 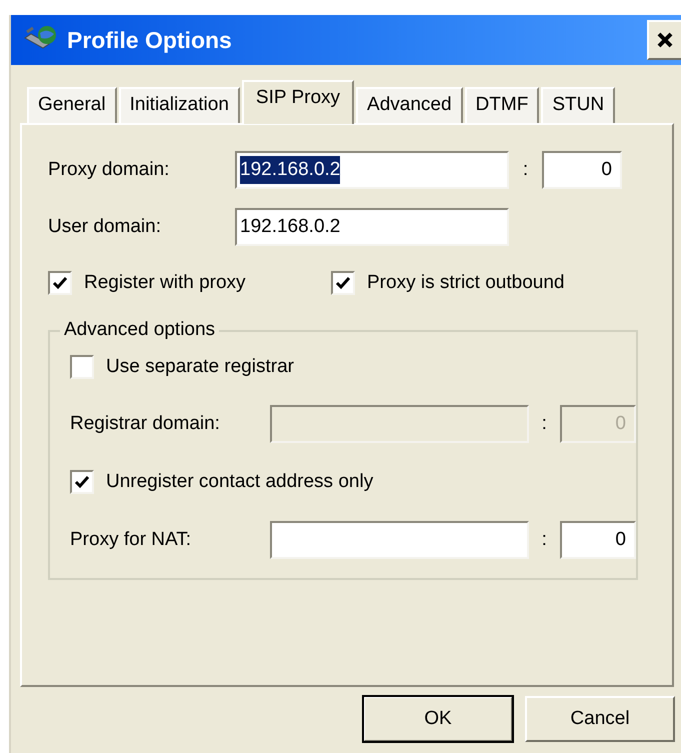 What do you see at coordinates (105, 226) in the screenshot?
I see `field-label: User domain:` at bounding box center [105, 226].